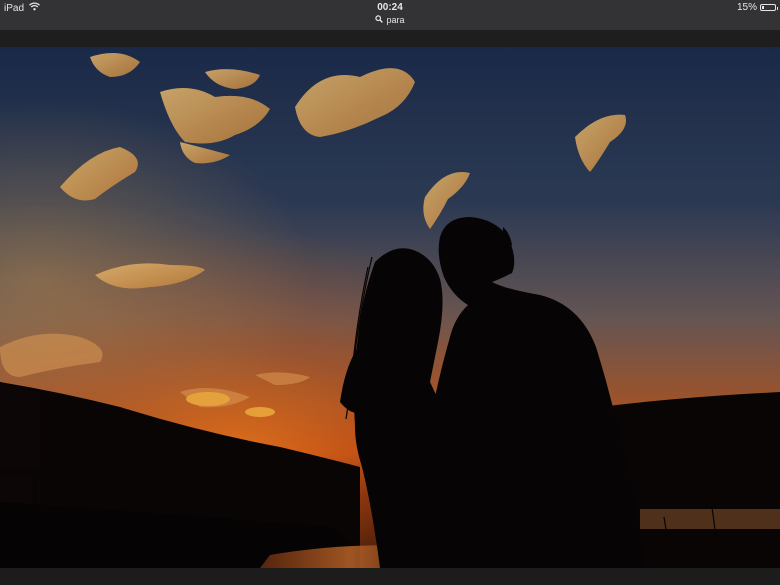 The height and width of the screenshot is (585, 780). Describe the element at coordinates (390, 576) in the screenshot. I see `bottom-bar` at that location.